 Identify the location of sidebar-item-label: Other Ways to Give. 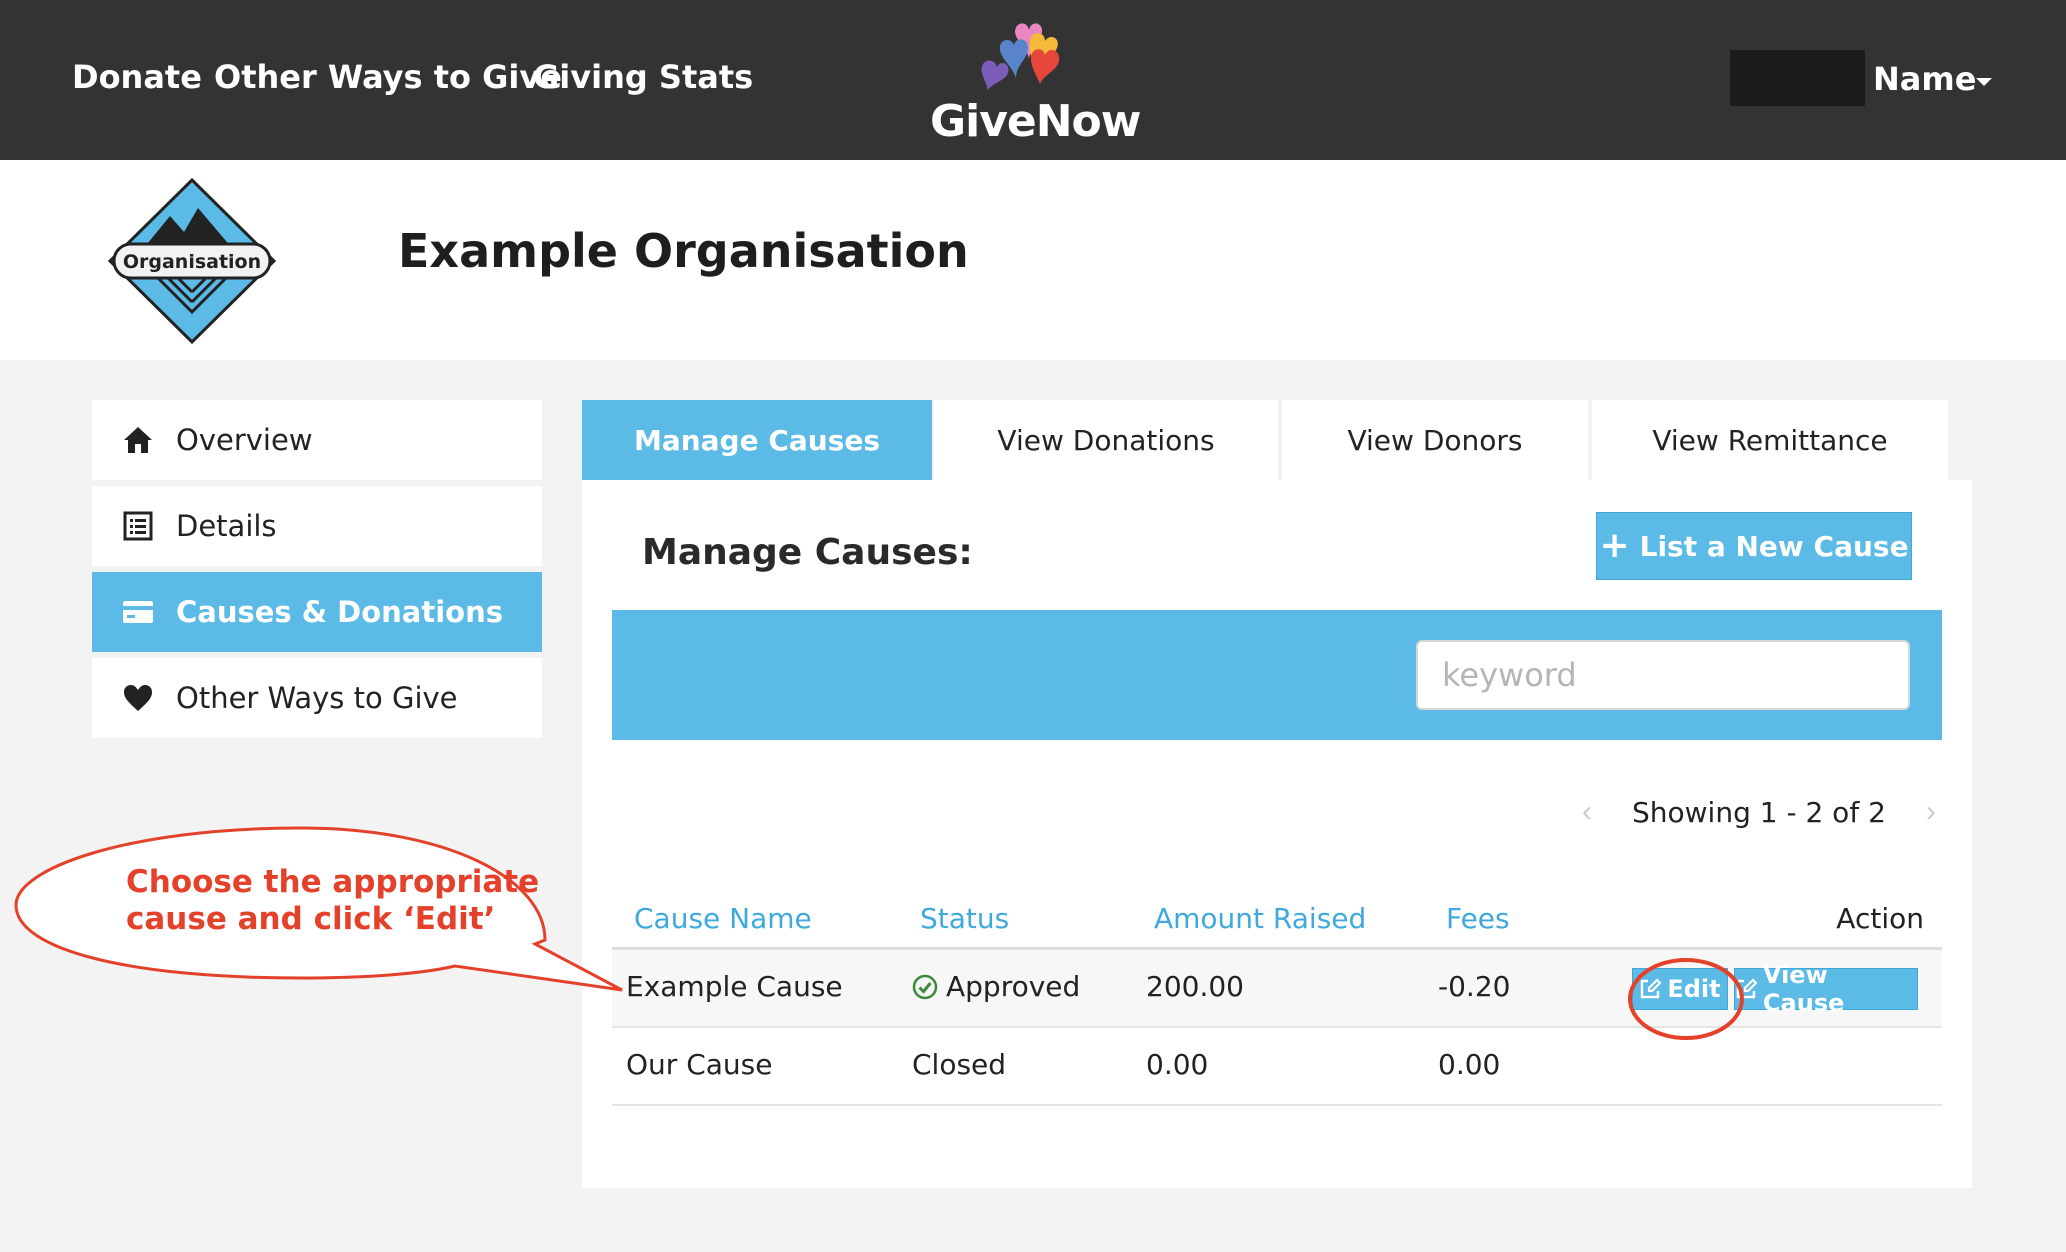
(317, 698).